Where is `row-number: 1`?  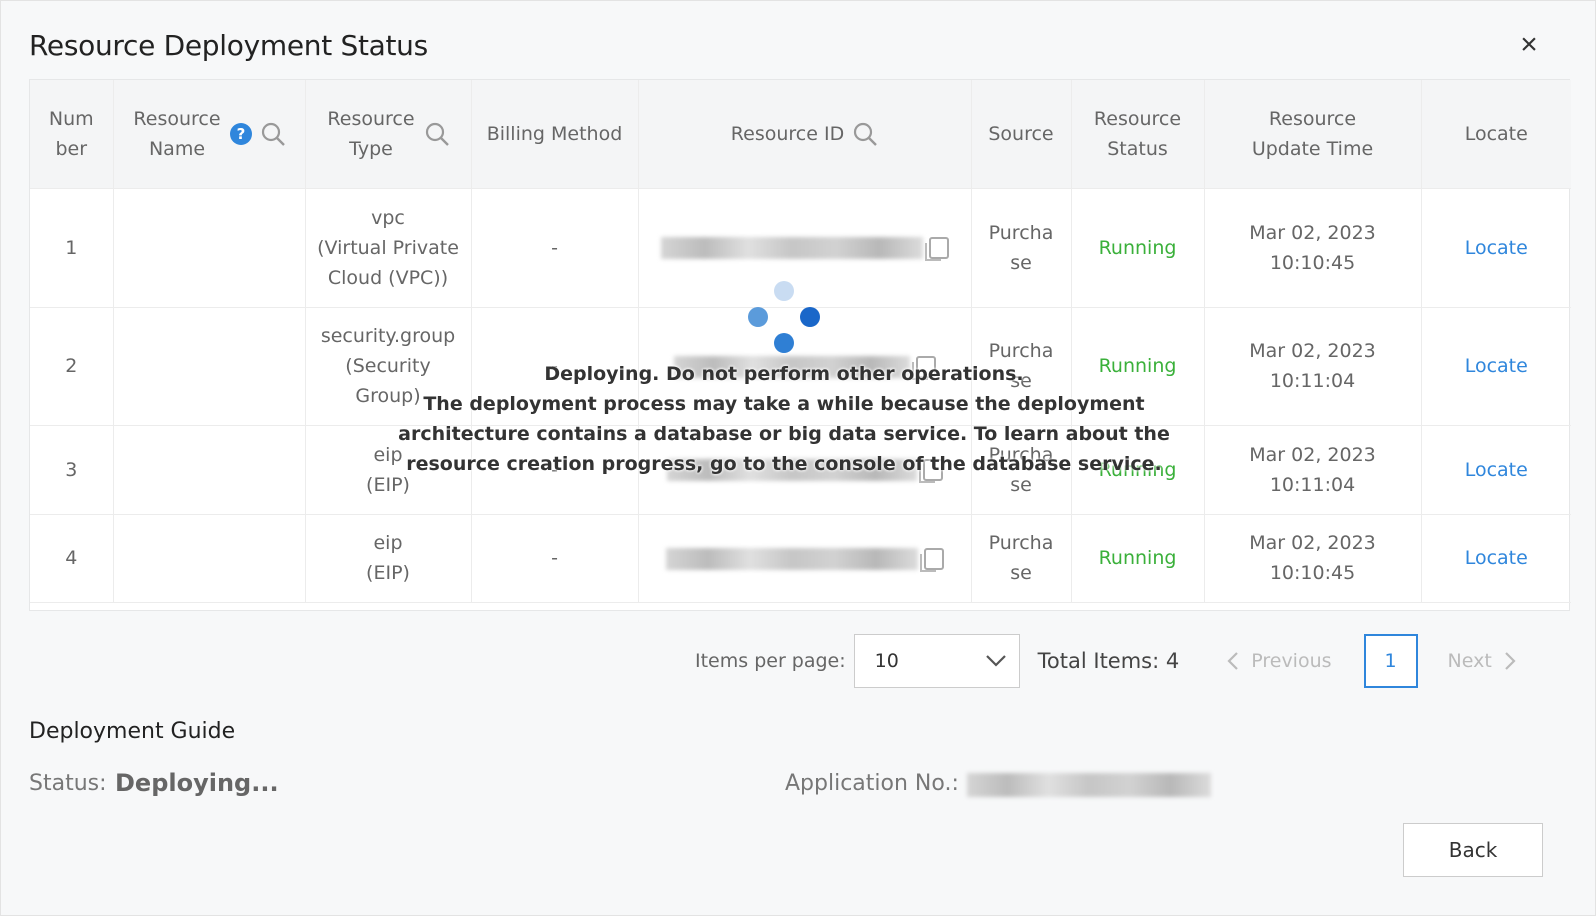 row-number: 1 is located at coordinates (72, 248).